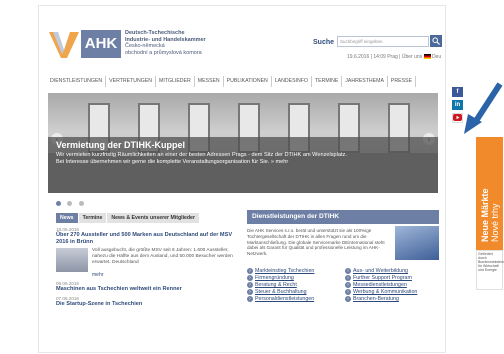  I want to click on service-link: Aus- und Weiterbildung, so click(392, 271).